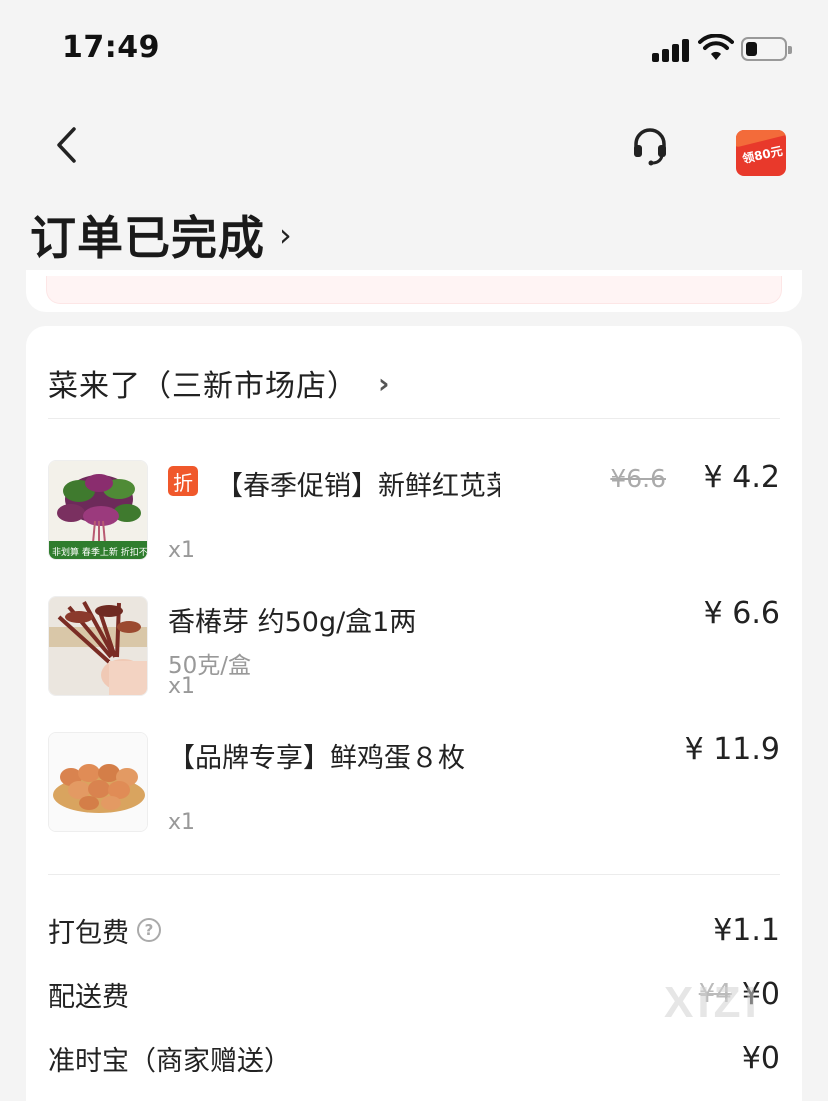 This screenshot has width=828, height=1101. Describe the element at coordinates (111, 47) in the screenshot. I see `status-time: 17:49` at that location.